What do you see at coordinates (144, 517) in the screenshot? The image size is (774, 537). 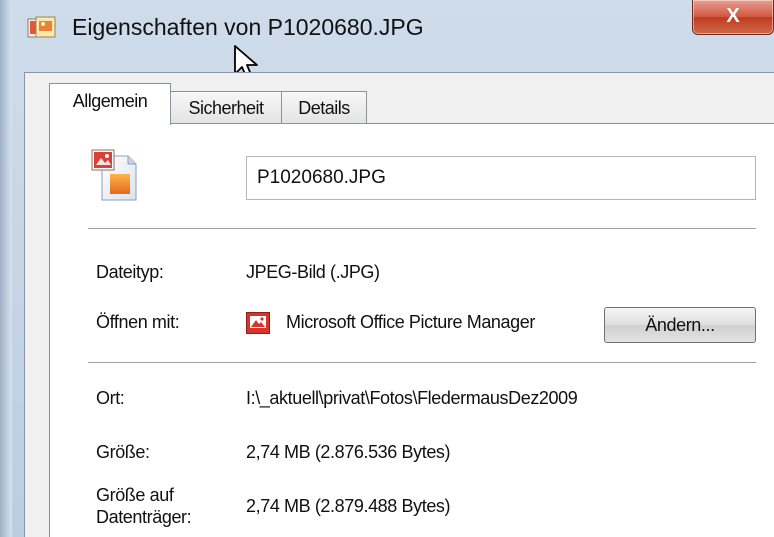 I see `disk-size-label-line2: Datenträger:` at bounding box center [144, 517].